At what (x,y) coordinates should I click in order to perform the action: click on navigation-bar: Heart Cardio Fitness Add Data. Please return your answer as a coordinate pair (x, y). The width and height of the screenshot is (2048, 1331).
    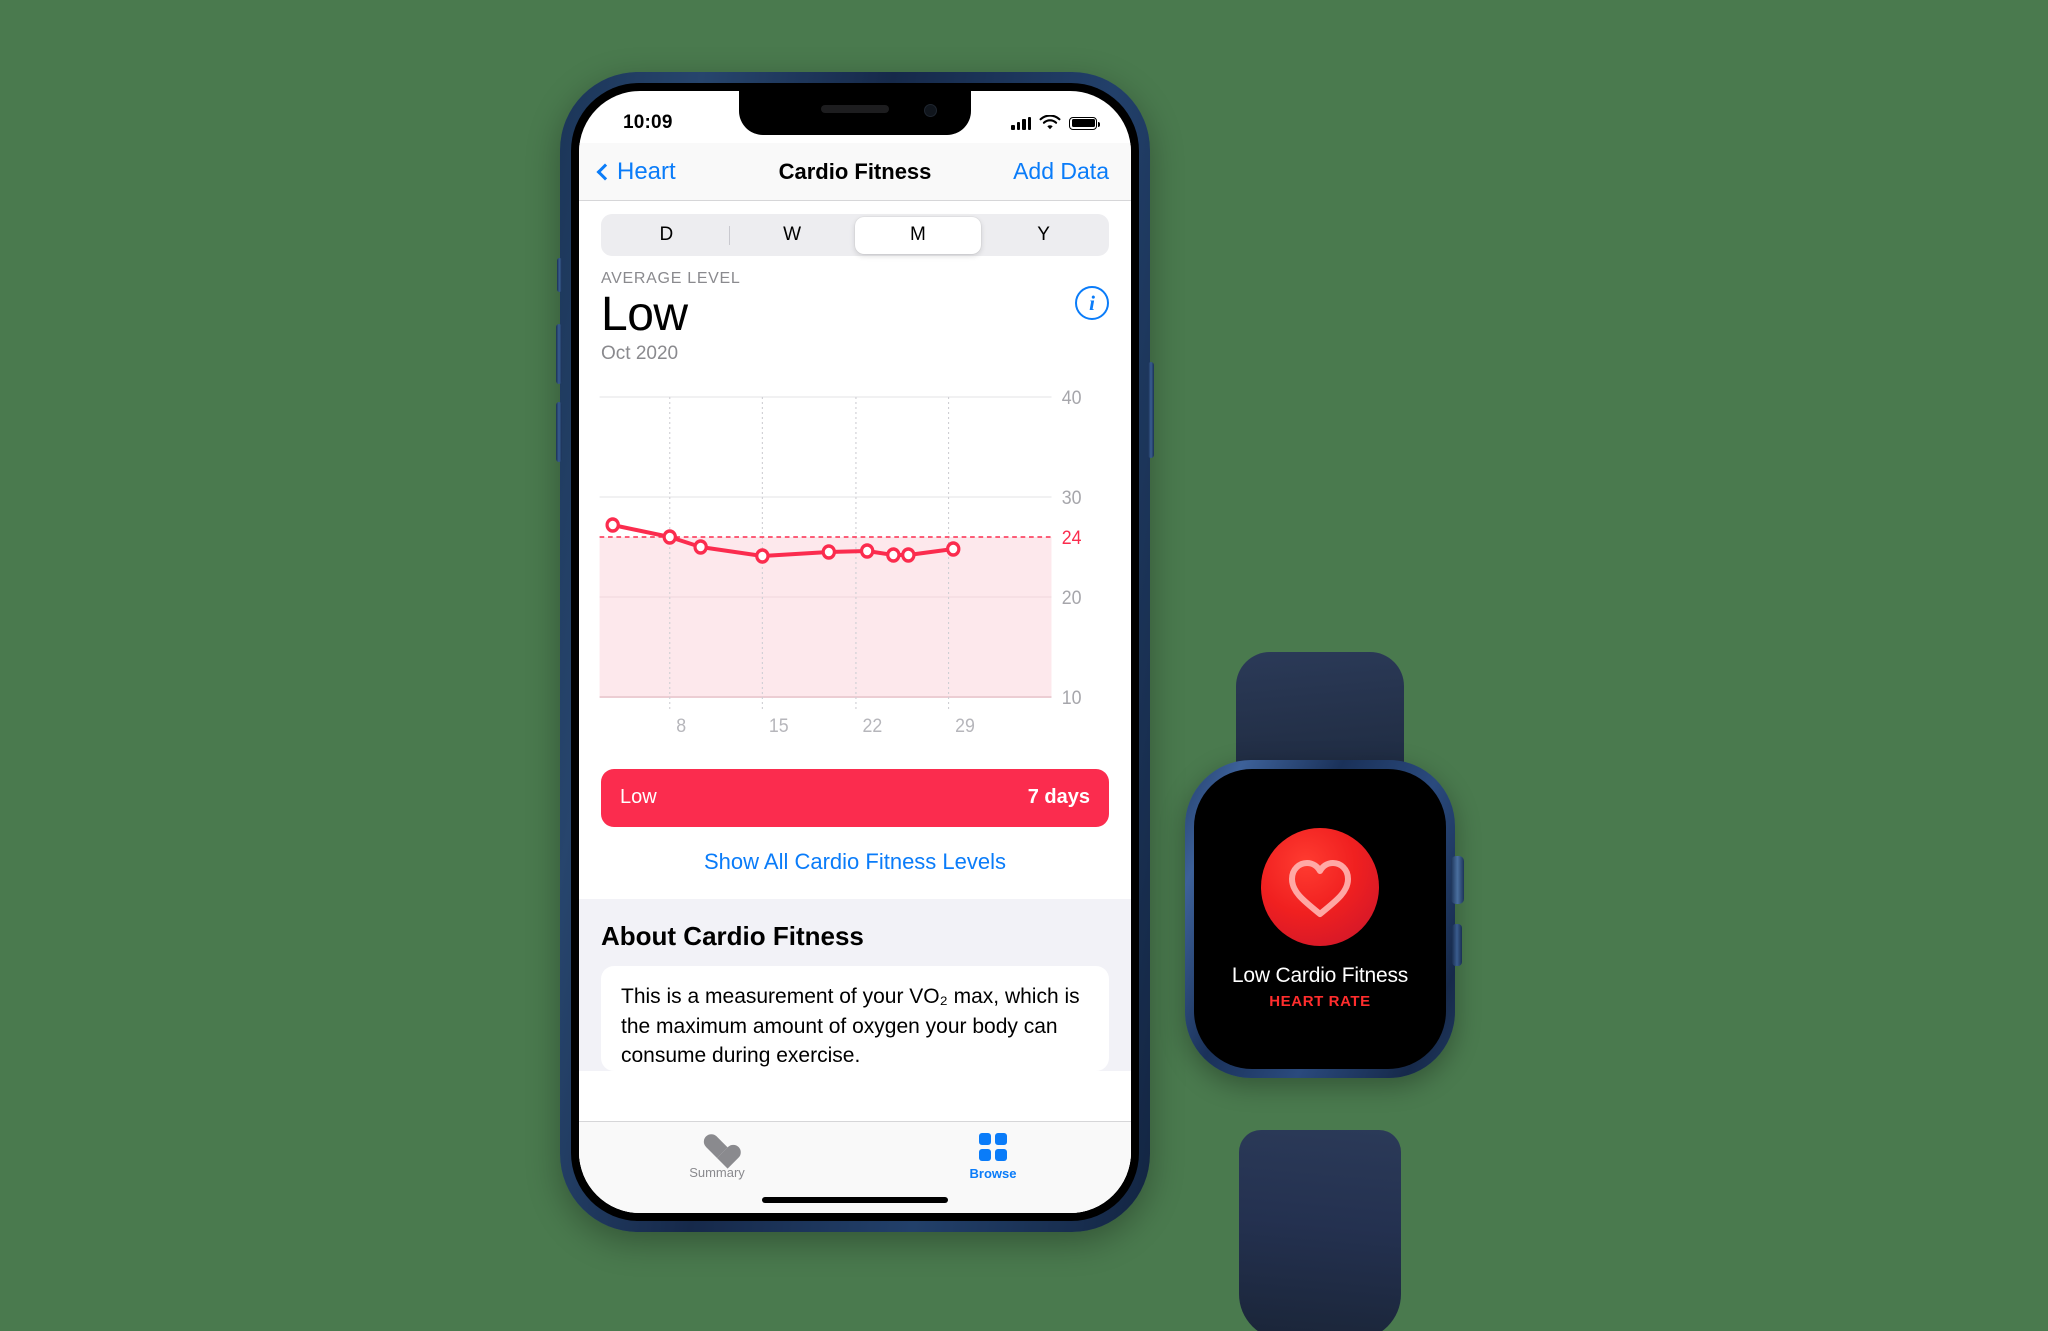
    Looking at the image, I should click on (855, 172).